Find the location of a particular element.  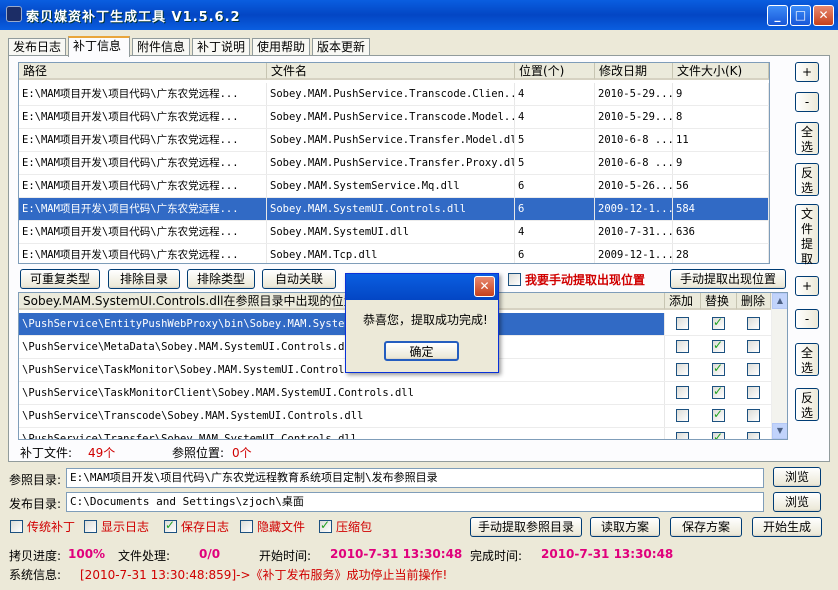

dialog-close-button: ✕ is located at coordinates (484, 286).